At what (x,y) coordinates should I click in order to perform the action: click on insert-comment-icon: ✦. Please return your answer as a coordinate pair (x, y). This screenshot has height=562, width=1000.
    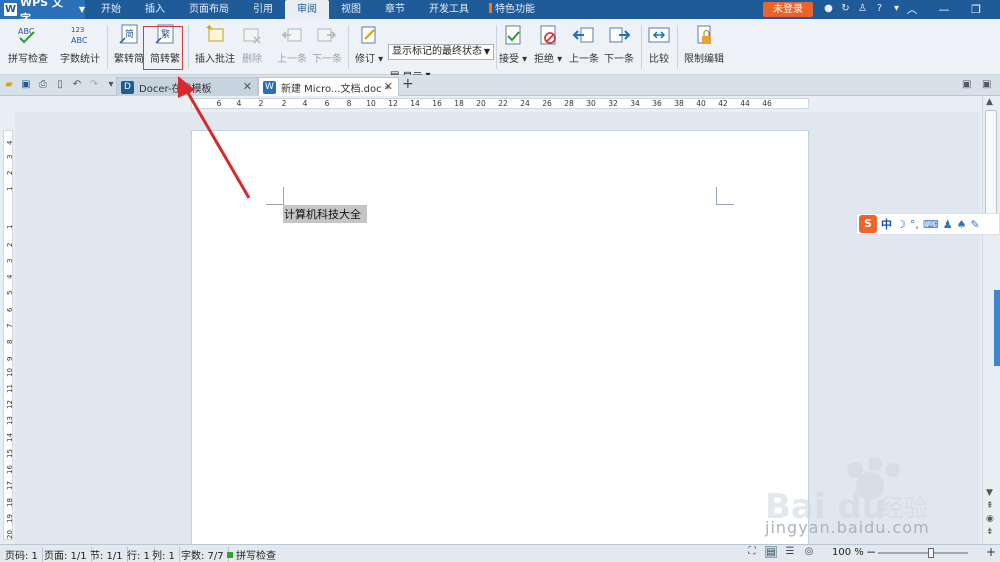
    Looking at the image, I should click on (215, 35).